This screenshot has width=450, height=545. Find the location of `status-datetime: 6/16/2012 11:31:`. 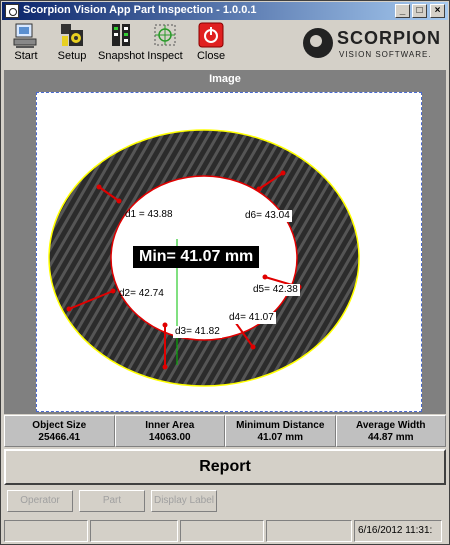

status-datetime: 6/16/2012 11:31: is located at coordinates (398, 531).